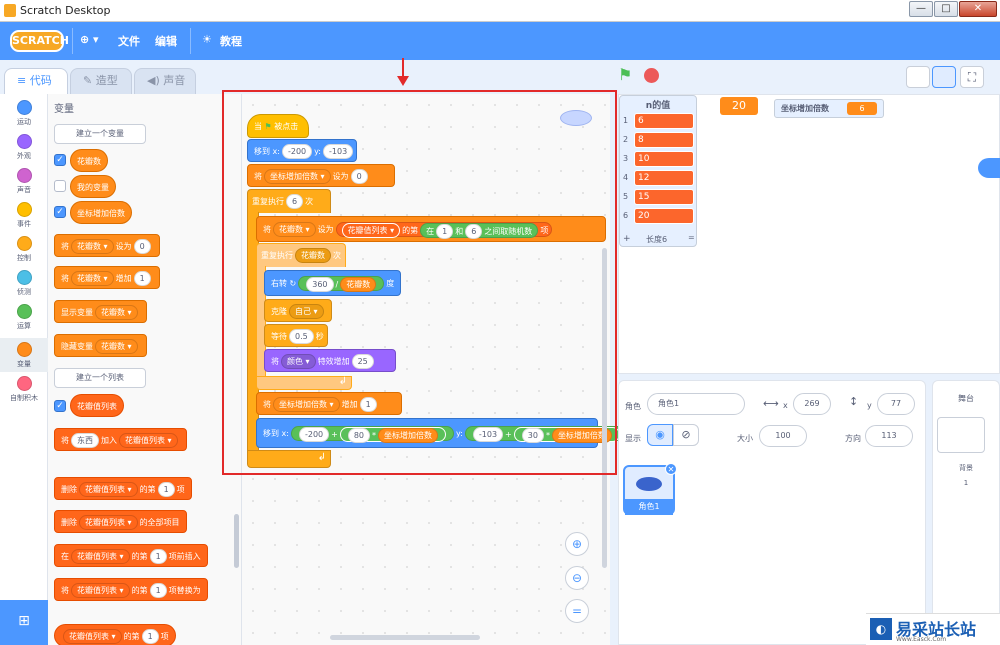  What do you see at coordinates (24, 181) in the screenshot?
I see `category-sound: 声音` at bounding box center [24, 181].